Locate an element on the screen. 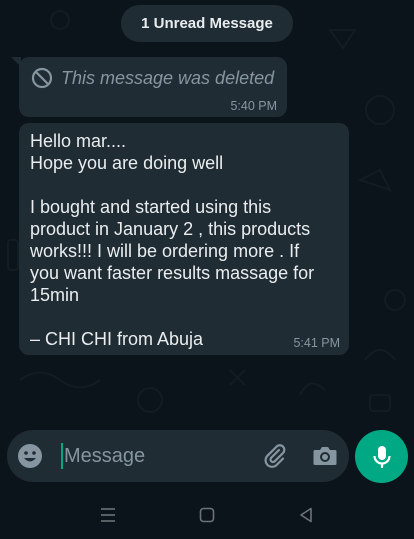 The height and width of the screenshot is (539, 414). emoji-icon is located at coordinates (30, 456).